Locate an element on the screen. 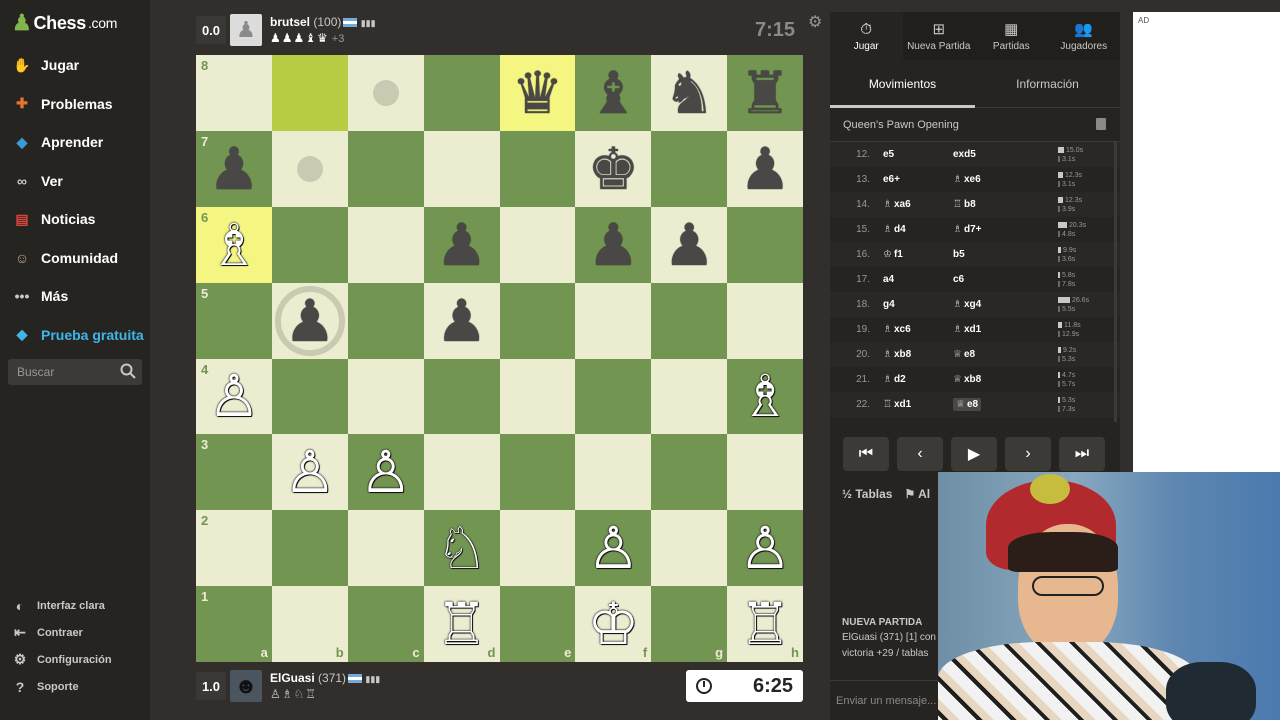 The height and width of the screenshot is (720, 1280). square-a8: 8 is located at coordinates (234, 93).